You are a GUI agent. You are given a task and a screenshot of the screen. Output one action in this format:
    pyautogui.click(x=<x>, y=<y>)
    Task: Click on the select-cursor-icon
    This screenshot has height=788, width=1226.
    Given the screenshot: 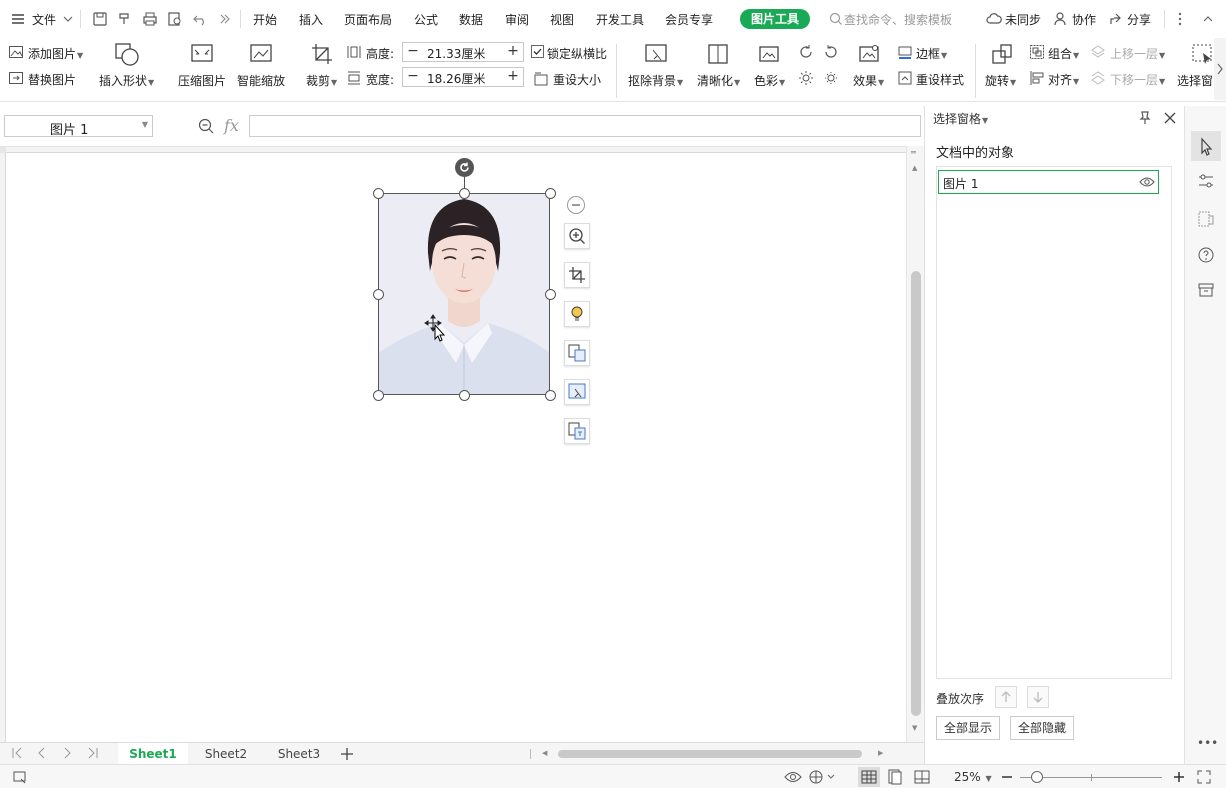 What is the action you would take?
    pyautogui.click(x=1206, y=146)
    